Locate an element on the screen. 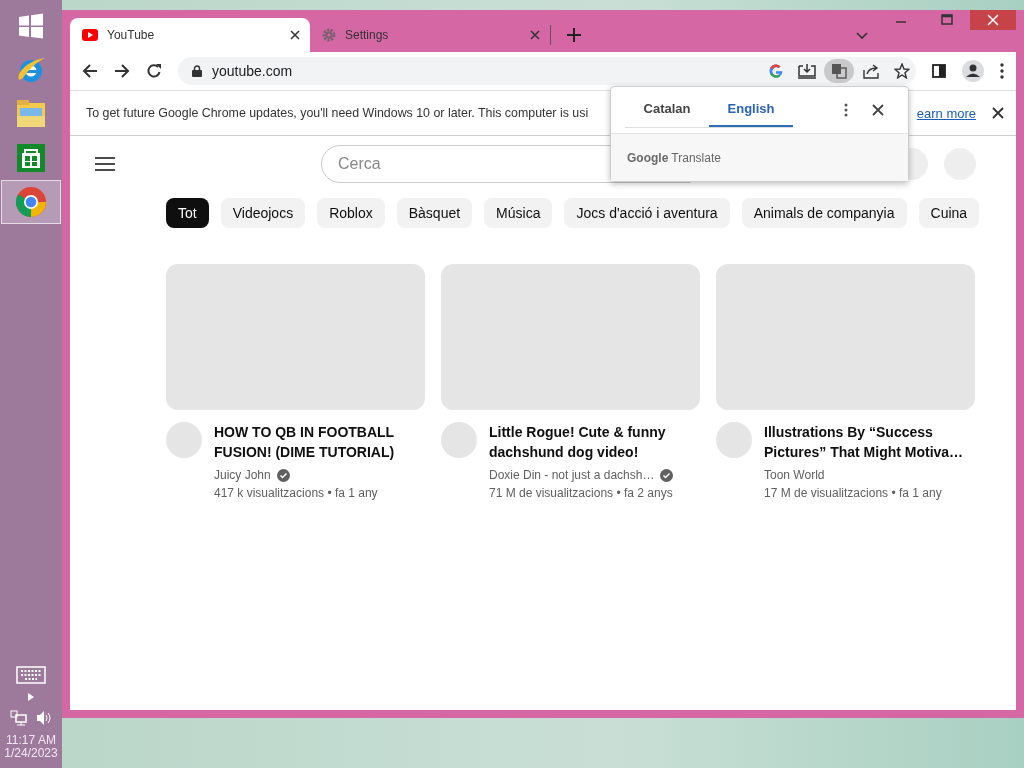 This screenshot has width=1024, height=768. learn-more-link: earn more is located at coordinates (946, 113).